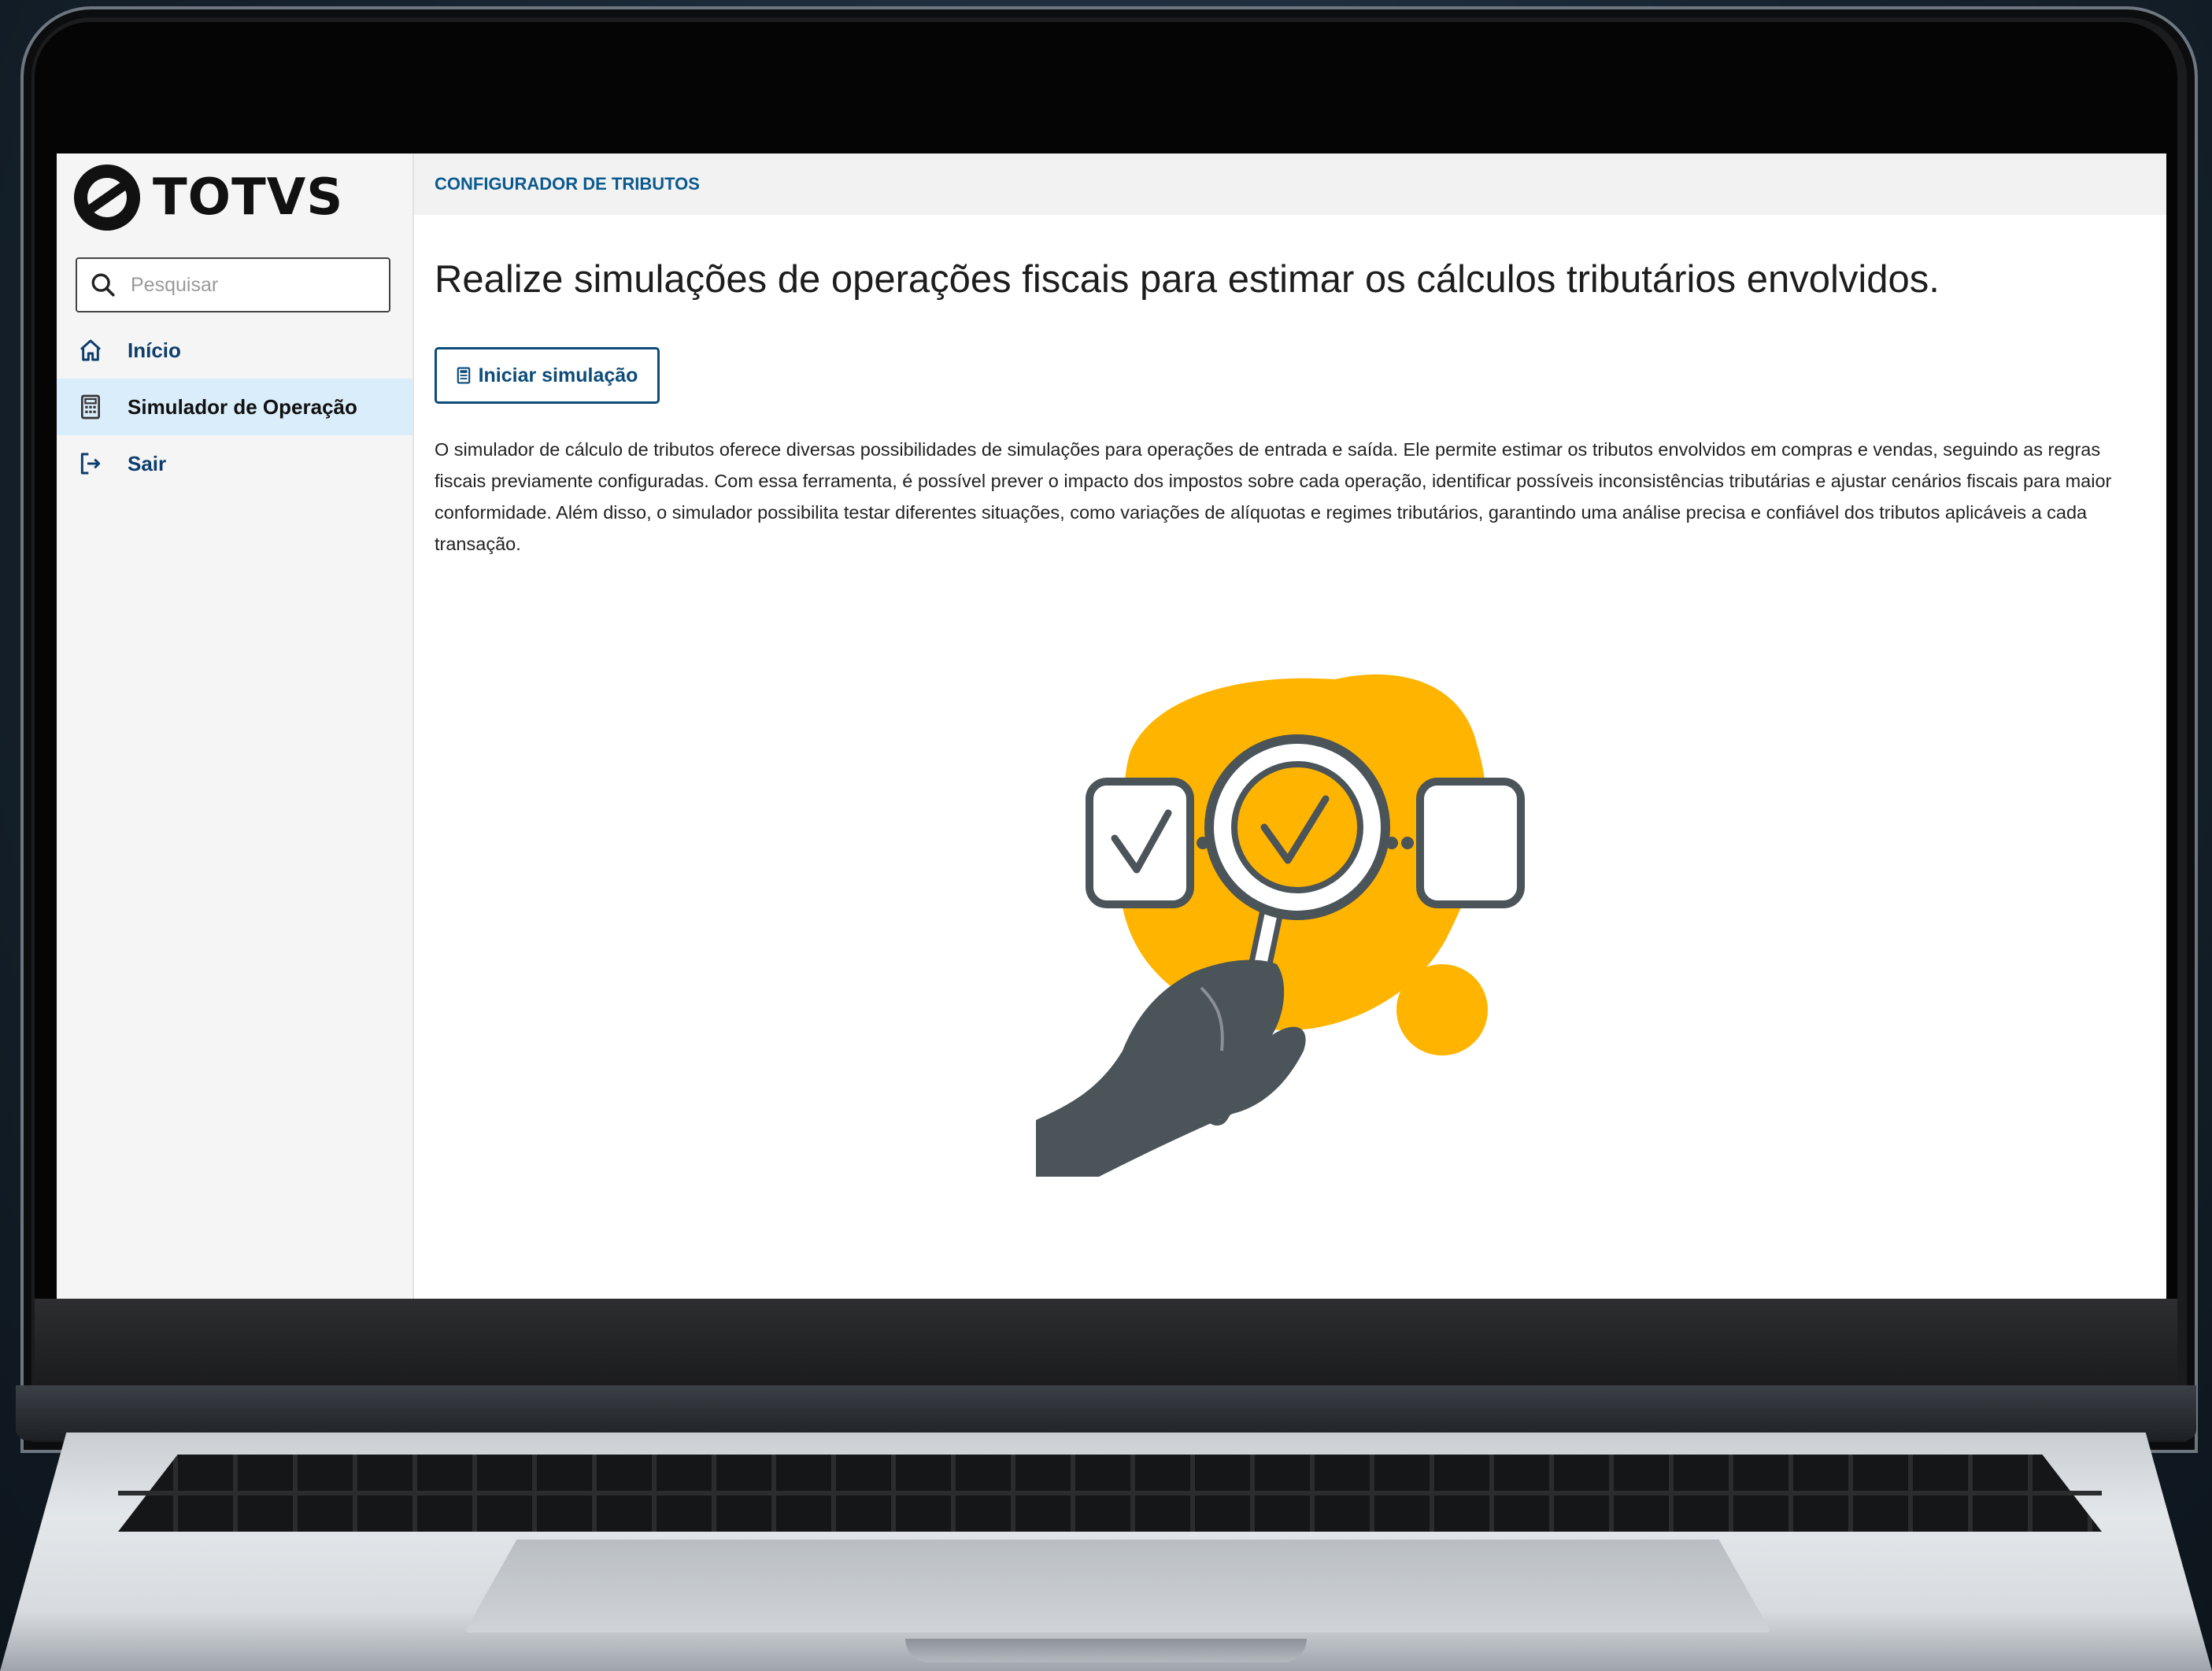  What do you see at coordinates (103, 285) in the screenshot?
I see `search-icon` at bounding box center [103, 285].